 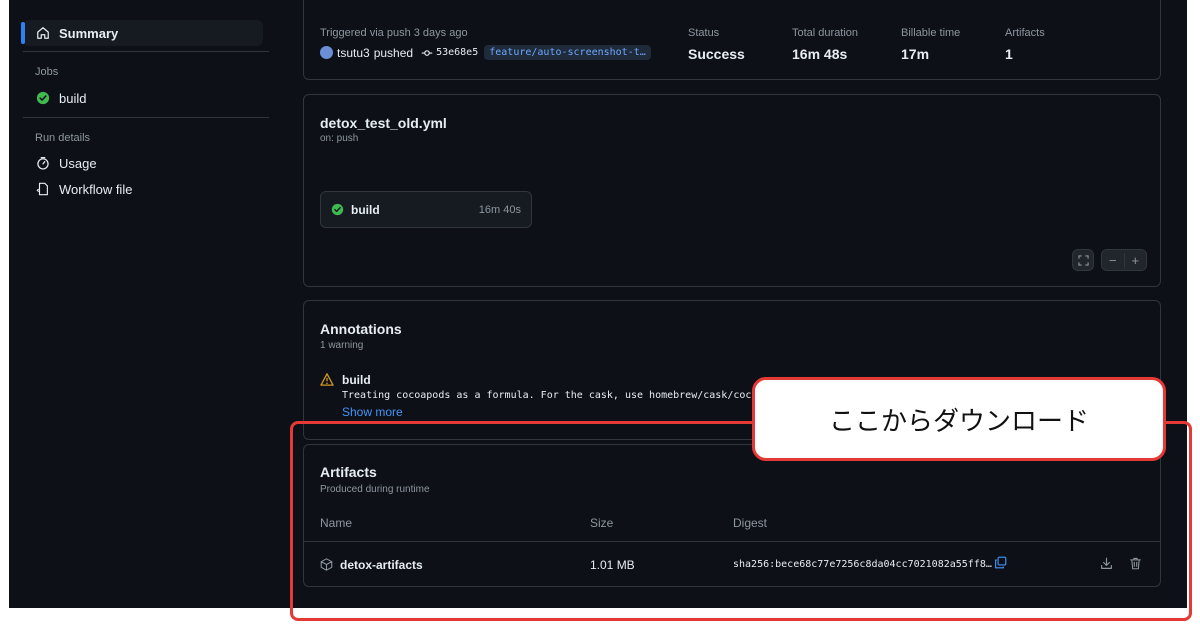 I want to click on artifact-name-link: detox-artifacts, so click(x=381, y=565).